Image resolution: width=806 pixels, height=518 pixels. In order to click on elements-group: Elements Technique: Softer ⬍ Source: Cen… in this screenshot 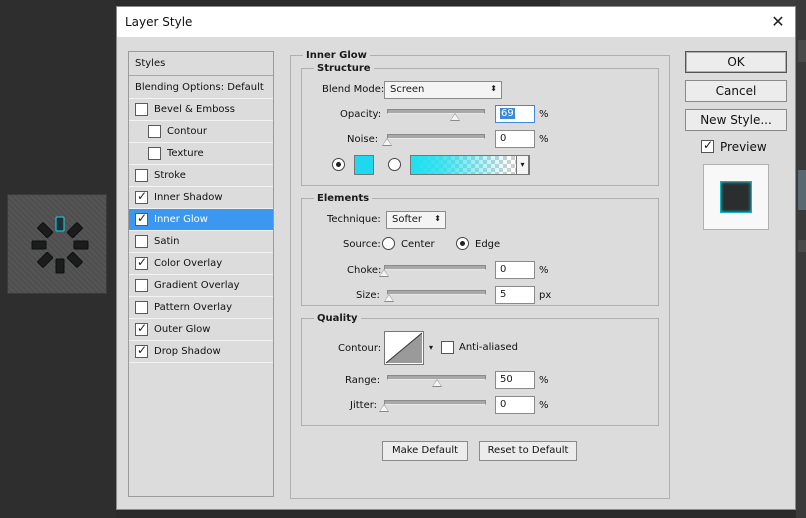, I will do `click(480, 249)`.